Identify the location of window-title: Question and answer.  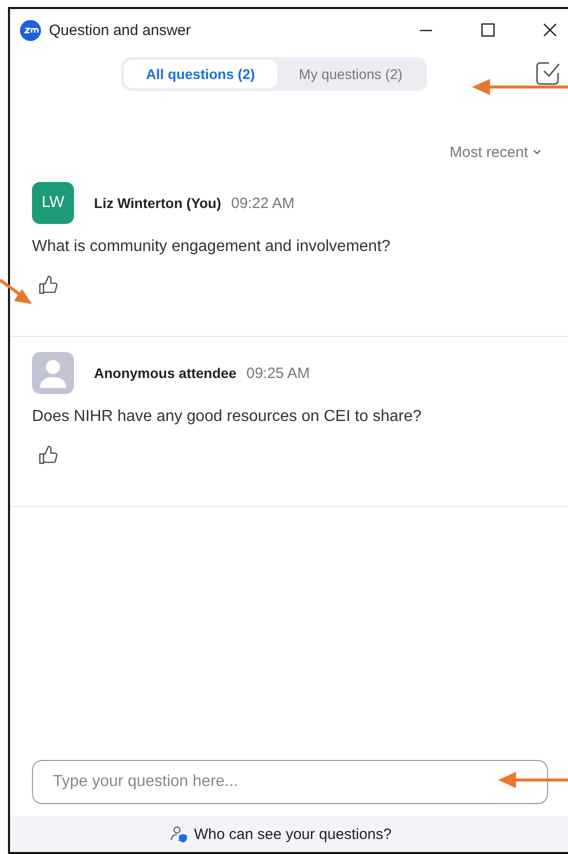
(120, 30).